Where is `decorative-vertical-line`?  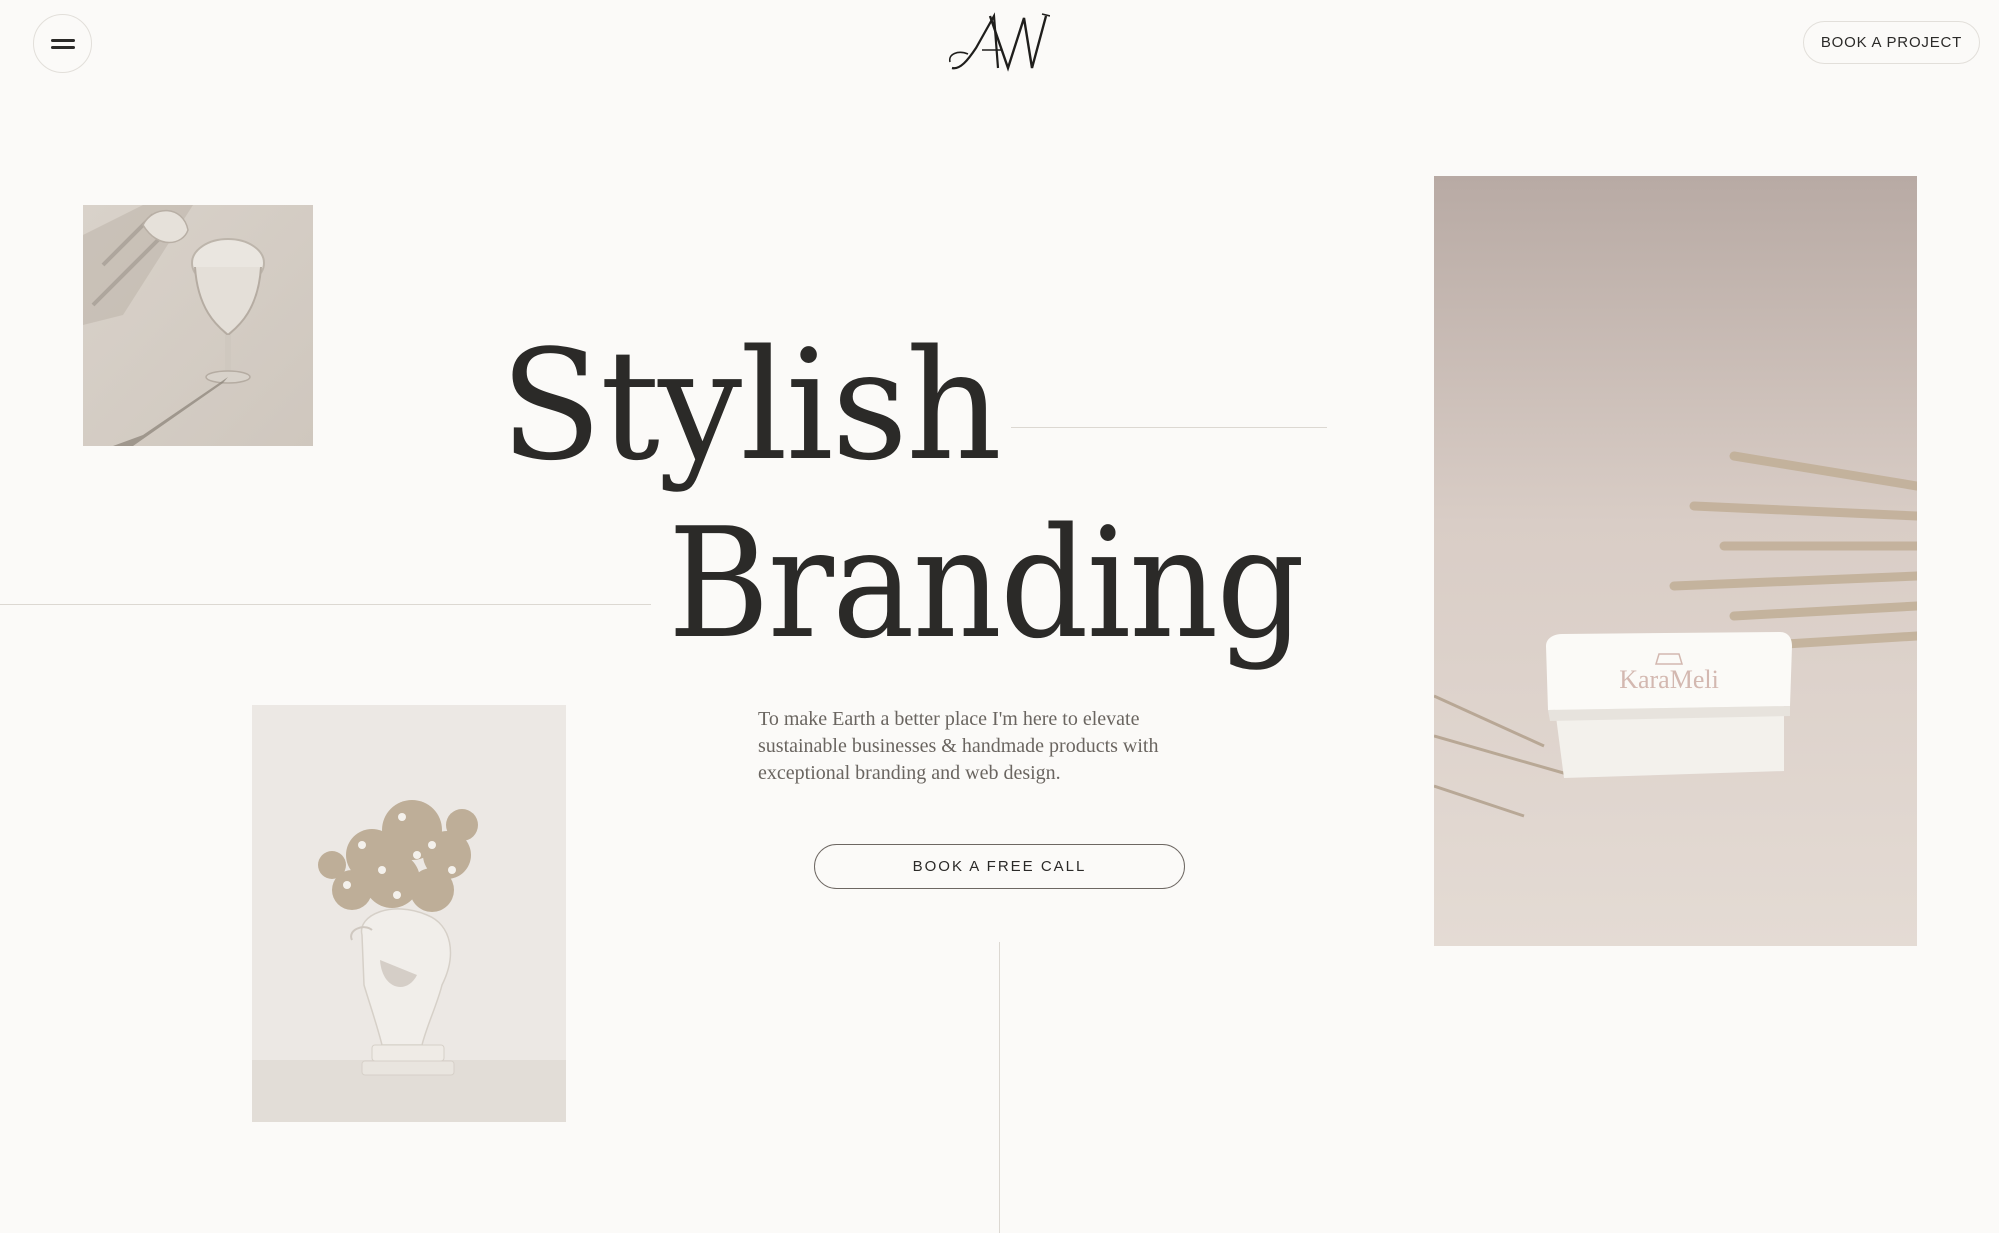
decorative-vertical-line is located at coordinates (999, 1087).